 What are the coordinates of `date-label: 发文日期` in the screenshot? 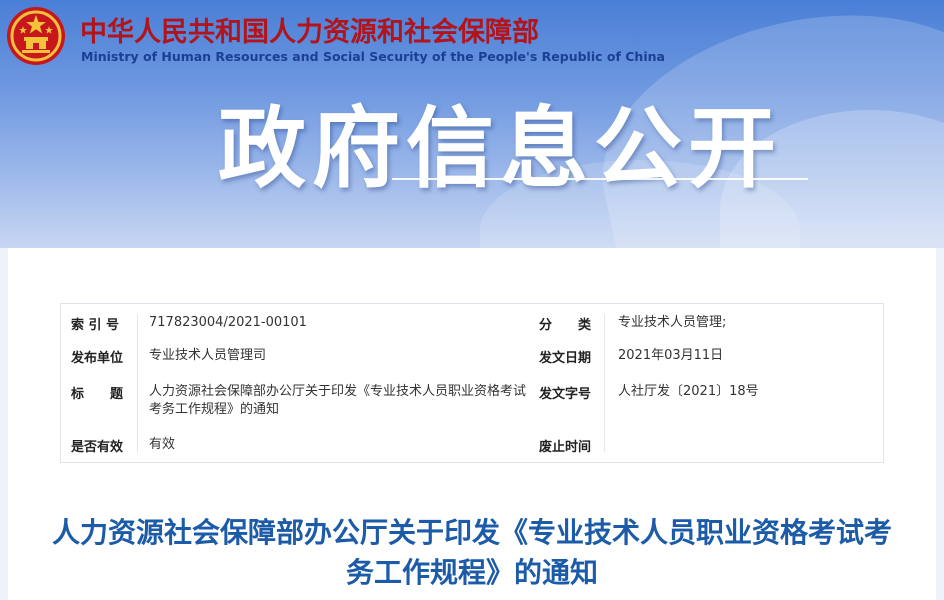 It's located at (565, 358).